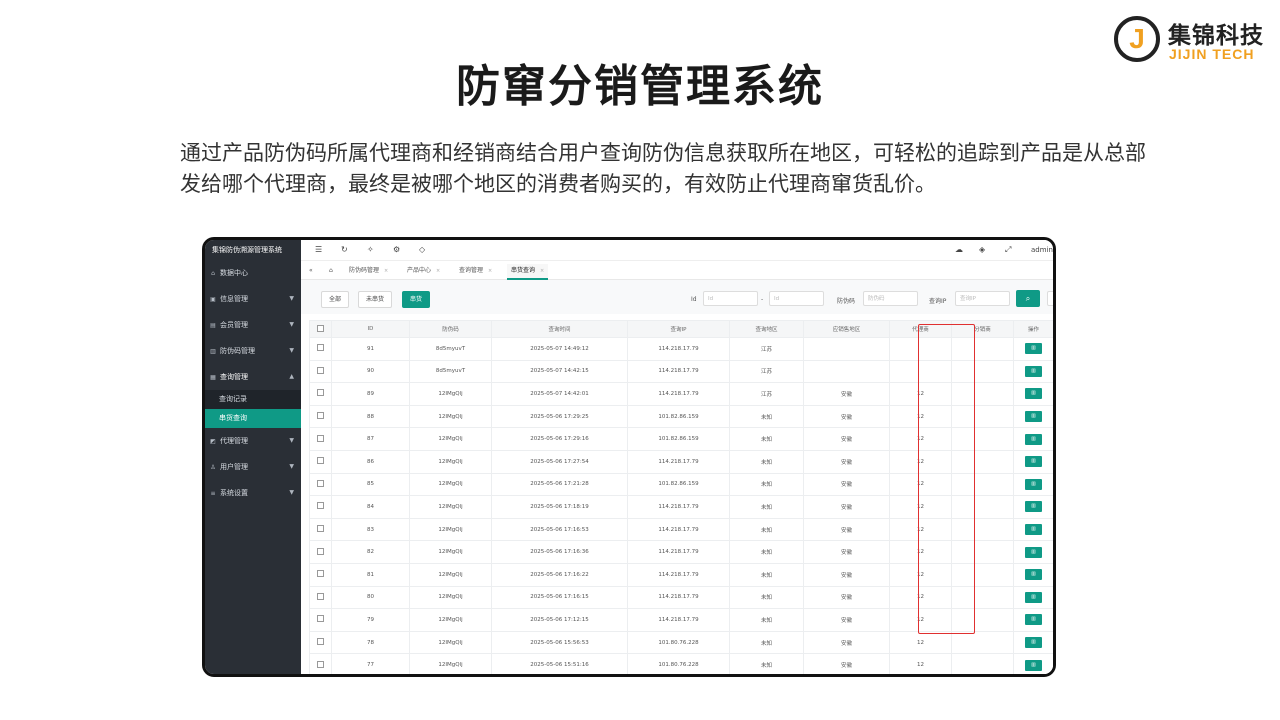 This screenshot has height=720, width=1280. What do you see at coordinates (253, 299) in the screenshot?
I see `sidebar-item-1: ▣ 信息管理 ▼` at bounding box center [253, 299].